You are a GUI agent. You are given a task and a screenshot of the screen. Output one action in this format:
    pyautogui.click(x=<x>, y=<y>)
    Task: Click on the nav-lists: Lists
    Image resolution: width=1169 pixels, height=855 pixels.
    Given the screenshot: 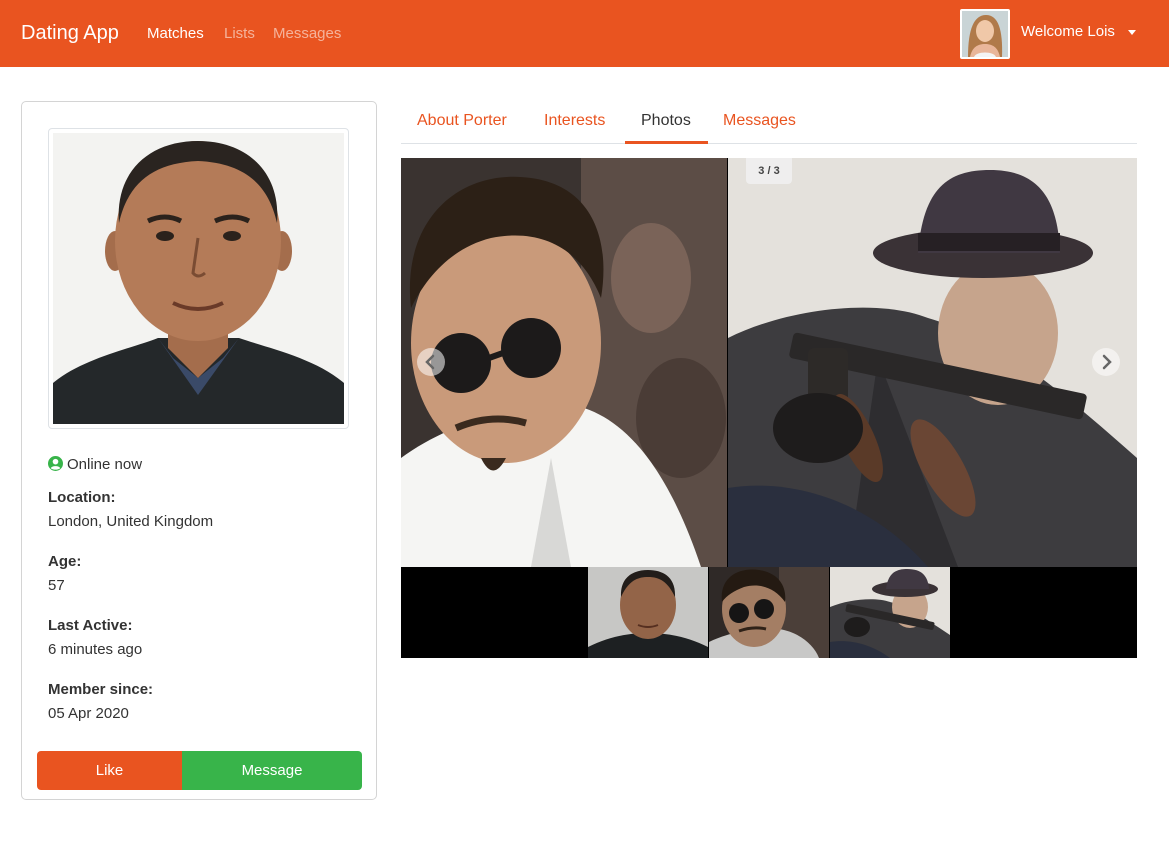 What is the action you would take?
    pyautogui.click(x=239, y=33)
    